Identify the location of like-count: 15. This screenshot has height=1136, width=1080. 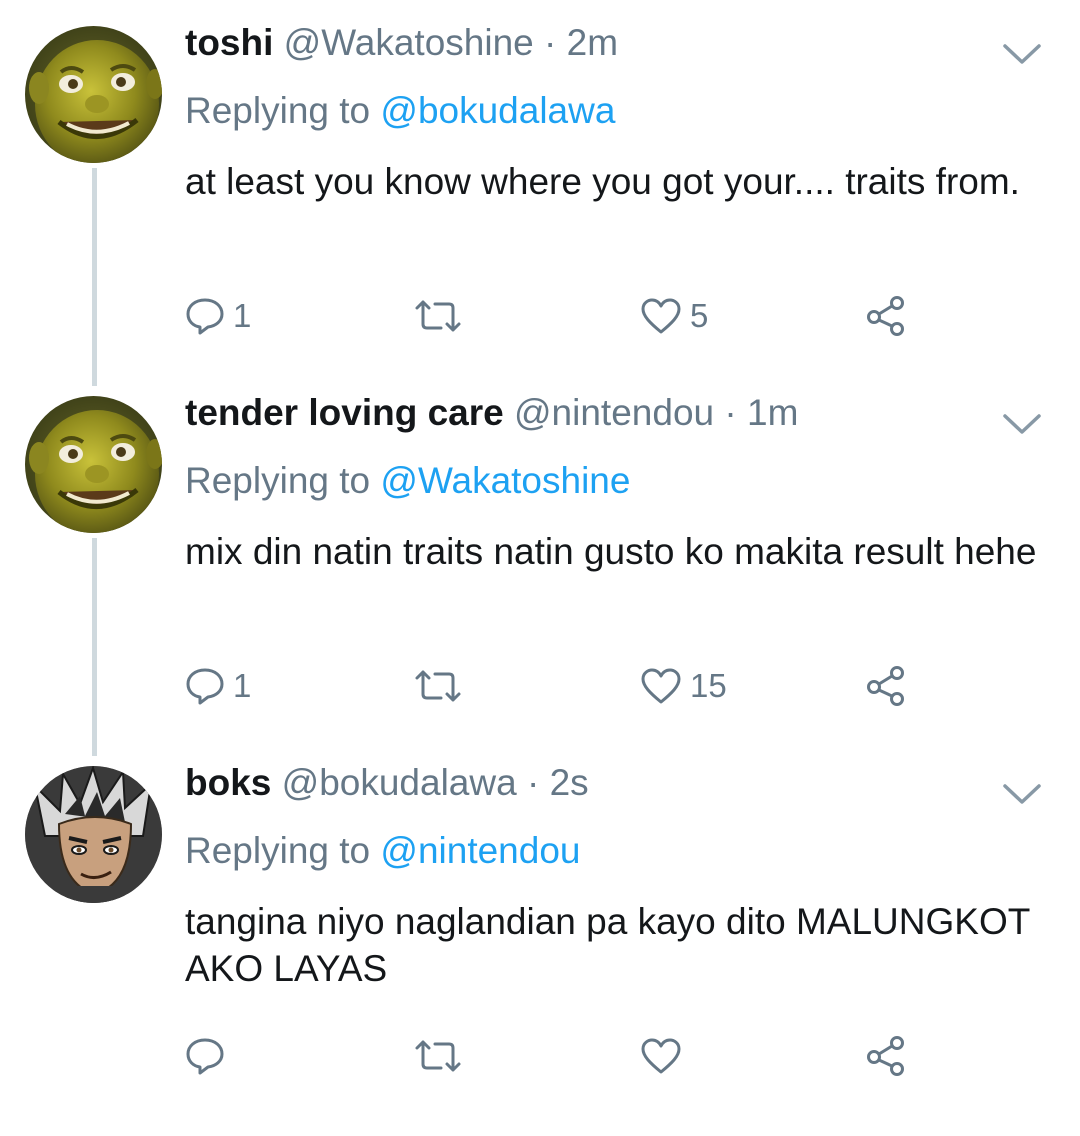
(708, 685).